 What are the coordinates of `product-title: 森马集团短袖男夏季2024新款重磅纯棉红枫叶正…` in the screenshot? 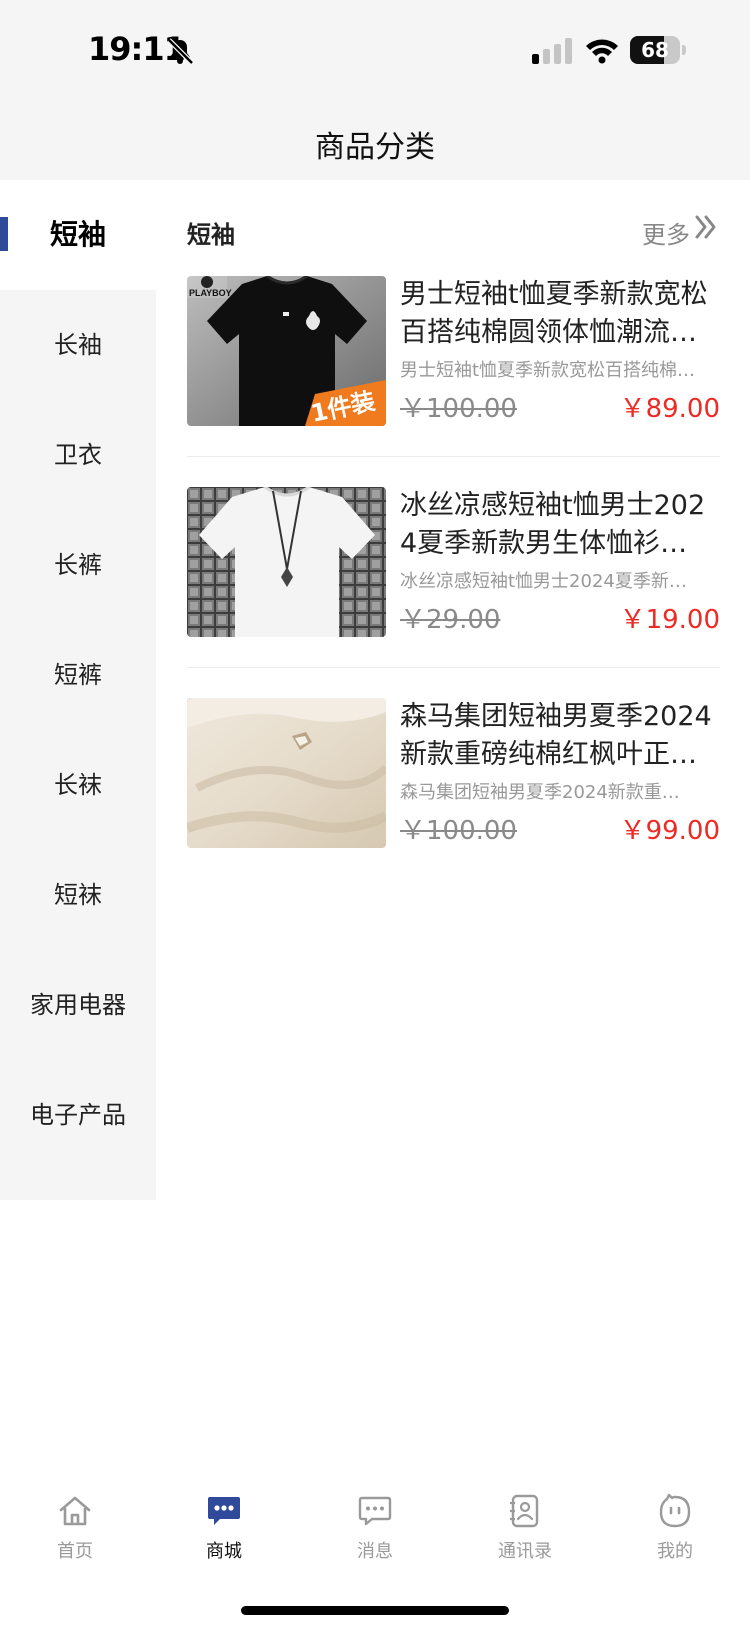 It's located at (560, 736).